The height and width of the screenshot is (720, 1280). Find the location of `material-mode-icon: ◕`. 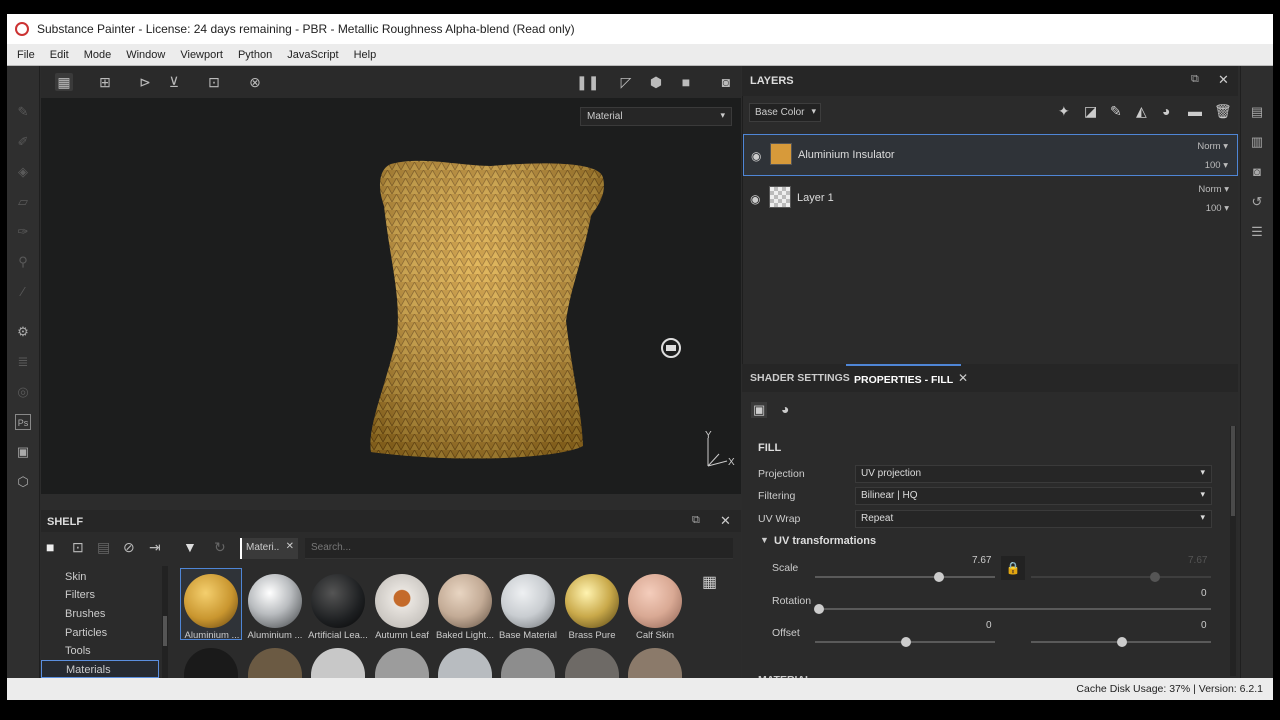

material-mode-icon: ◕ is located at coordinates (785, 409).